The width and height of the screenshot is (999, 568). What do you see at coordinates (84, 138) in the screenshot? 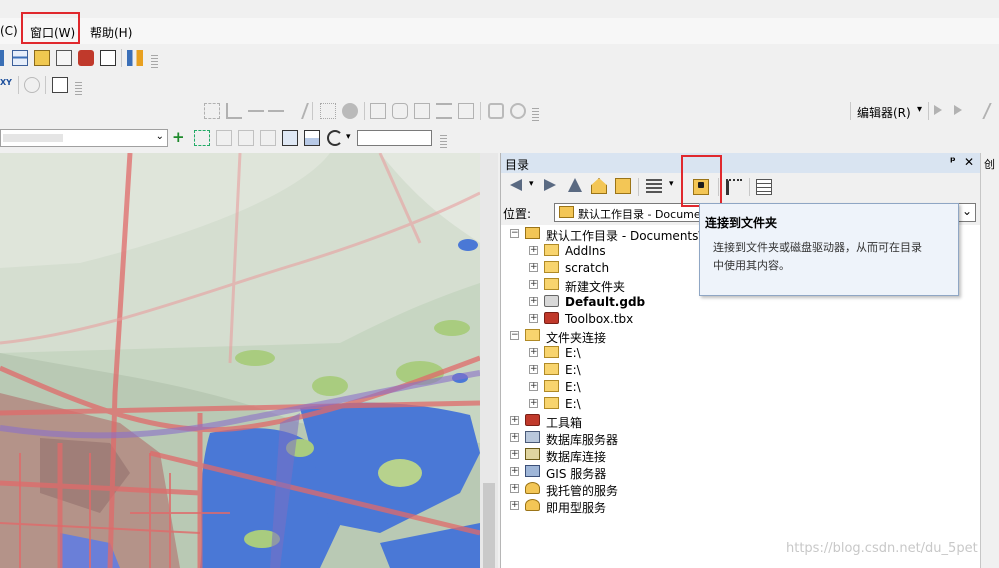
I see `layer-dropdown: ⌄` at bounding box center [84, 138].